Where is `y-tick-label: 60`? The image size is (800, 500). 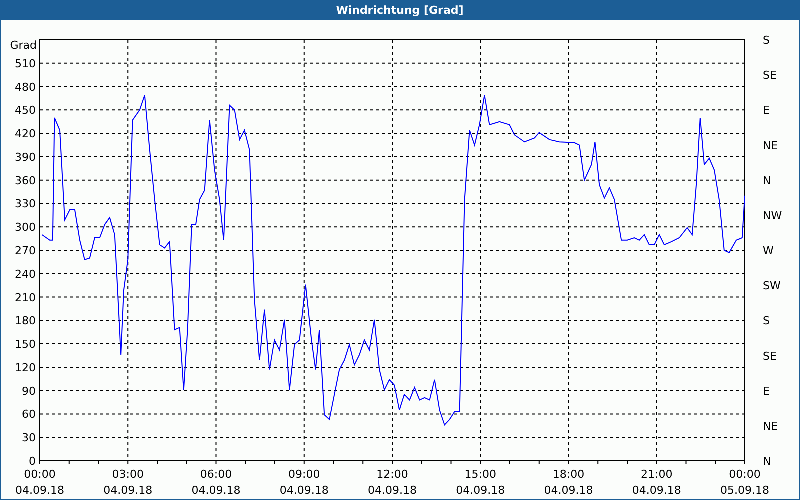 y-tick-label: 60 is located at coordinates (29, 415).